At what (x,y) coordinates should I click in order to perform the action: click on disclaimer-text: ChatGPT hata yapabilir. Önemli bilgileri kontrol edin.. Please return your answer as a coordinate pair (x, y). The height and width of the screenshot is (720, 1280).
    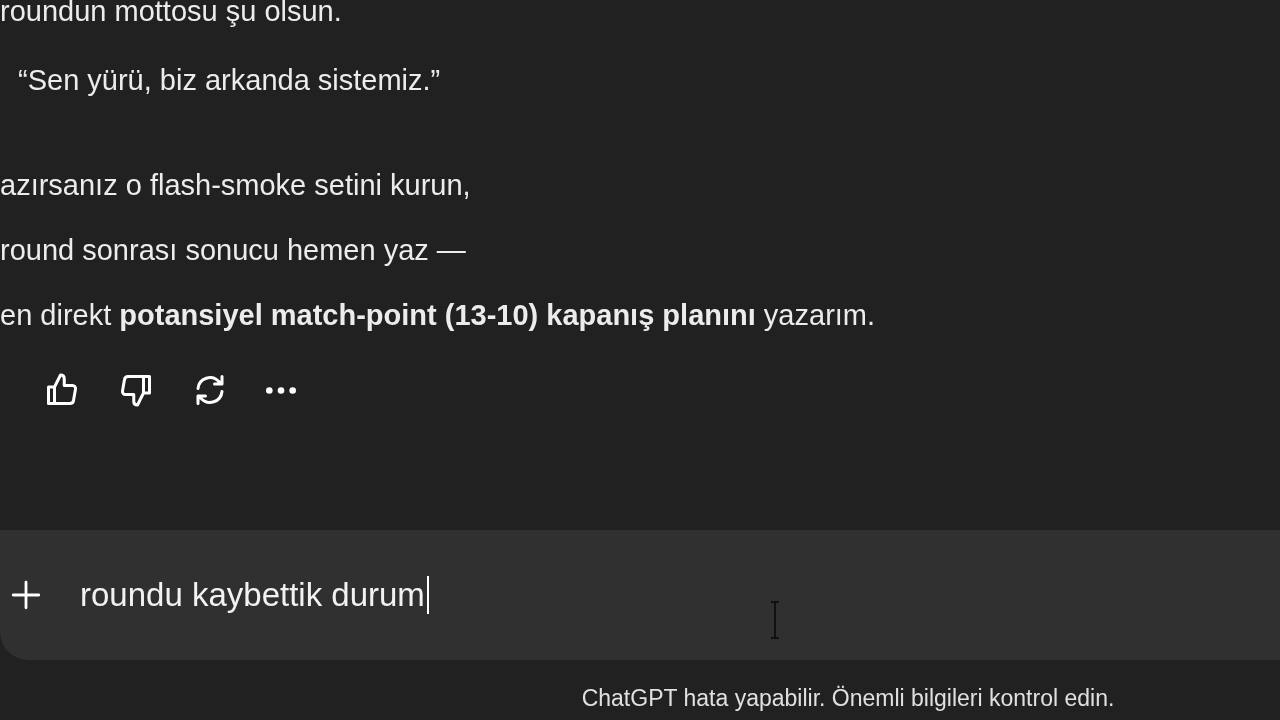
    Looking at the image, I should click on (848, 698).